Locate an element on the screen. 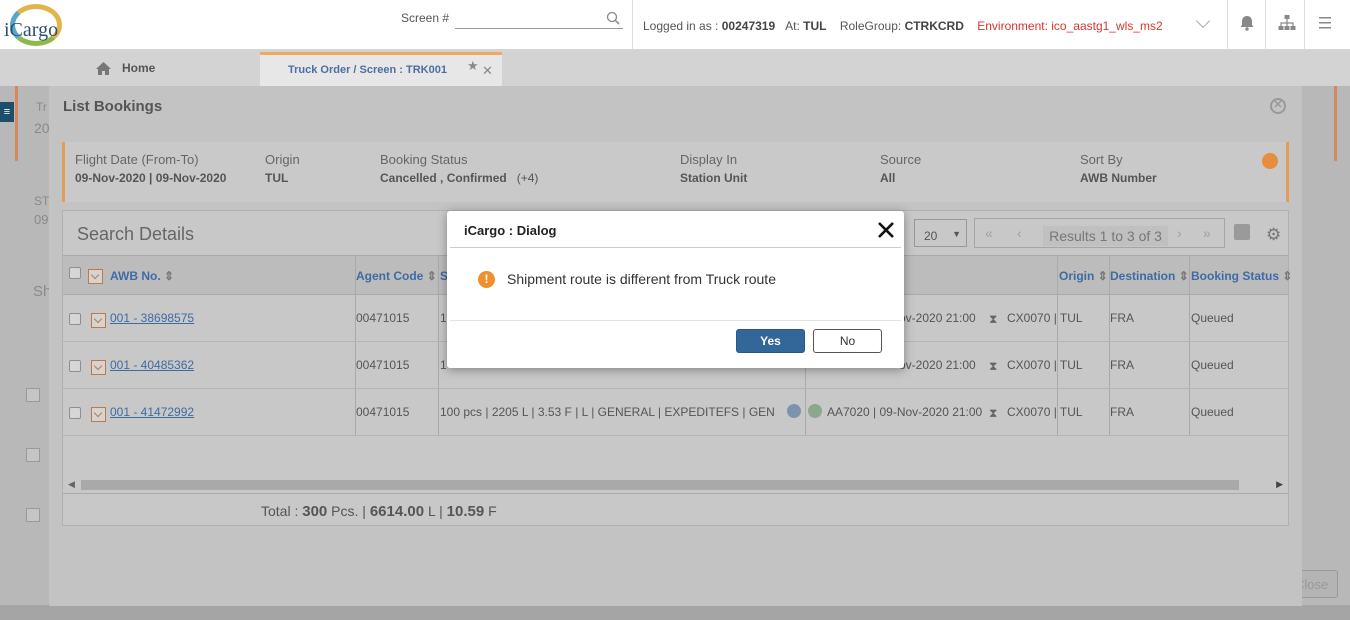 Image resolution: width=1350 pixels, height=620 pixels. column-agent-code: Agent Code ⇕ is located at coordinates (396, 276).